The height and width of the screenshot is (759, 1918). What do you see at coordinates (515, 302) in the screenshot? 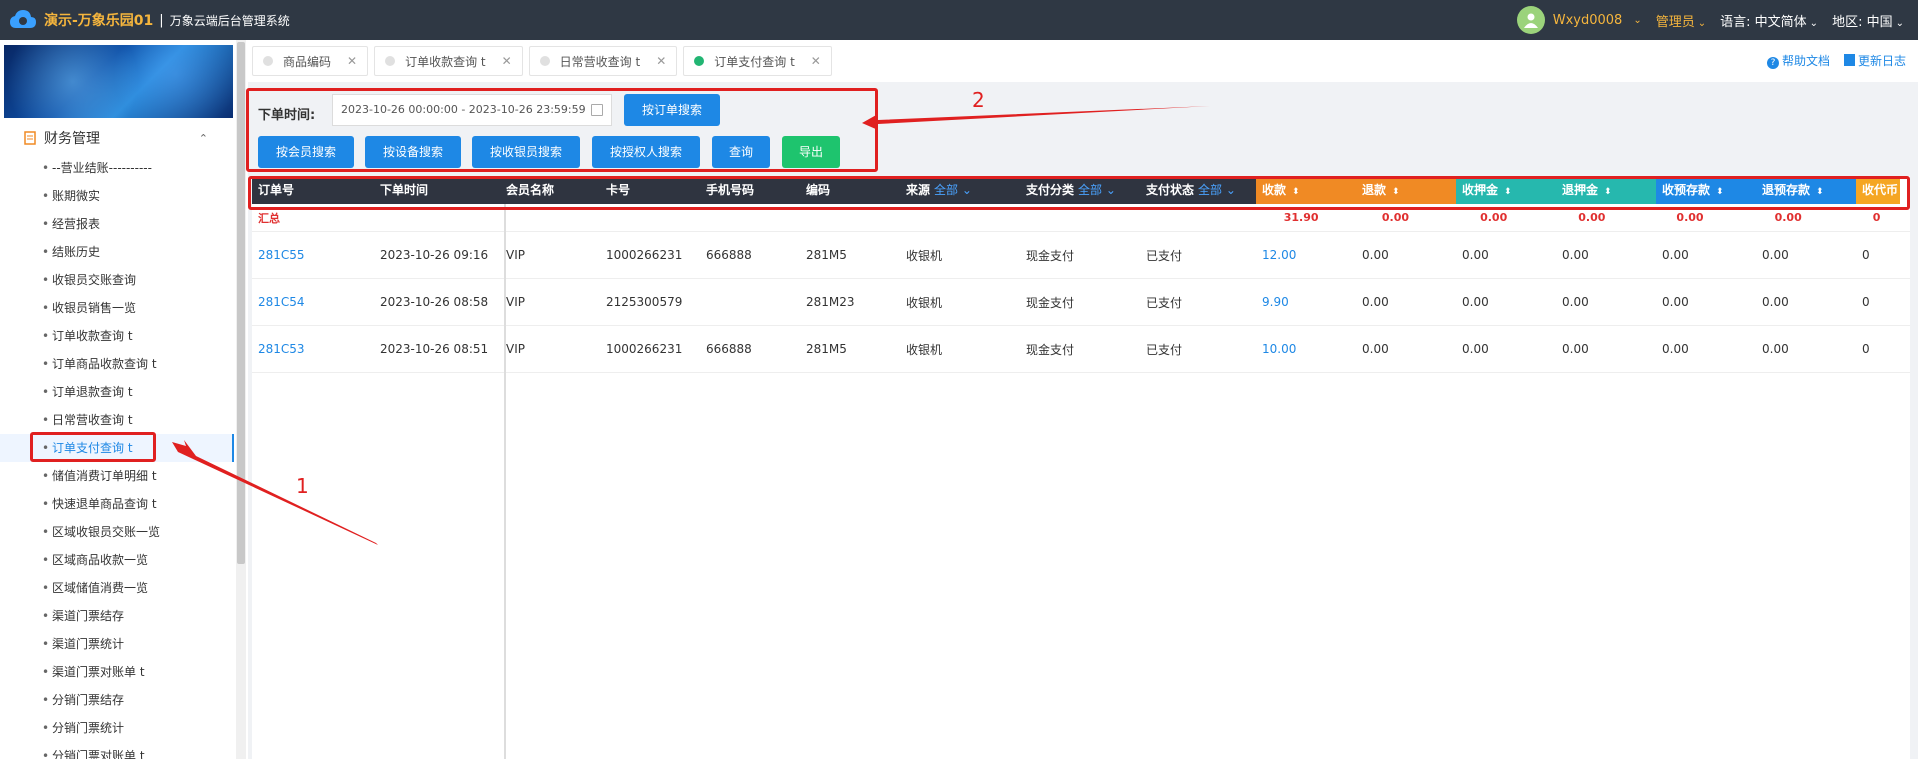
I see `cell-member: VIP` at bounding box center [515, 302].